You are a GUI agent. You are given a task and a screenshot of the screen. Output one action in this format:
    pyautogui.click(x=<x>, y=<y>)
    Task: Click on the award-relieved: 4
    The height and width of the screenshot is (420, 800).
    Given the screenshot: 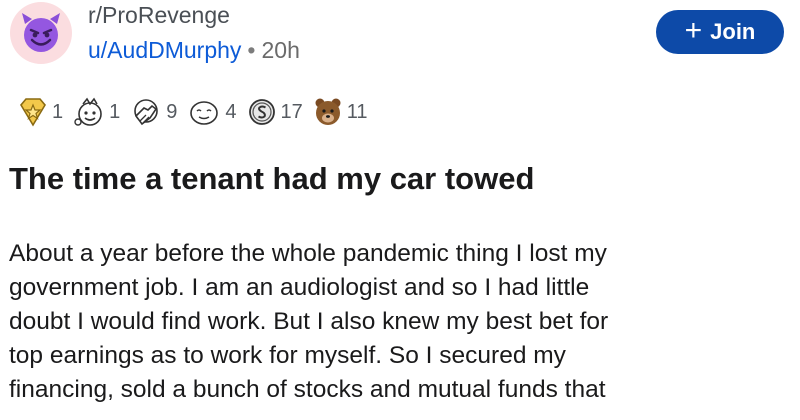 What is the action you would take?
    pyautogui.click(x=212, y=112)
    